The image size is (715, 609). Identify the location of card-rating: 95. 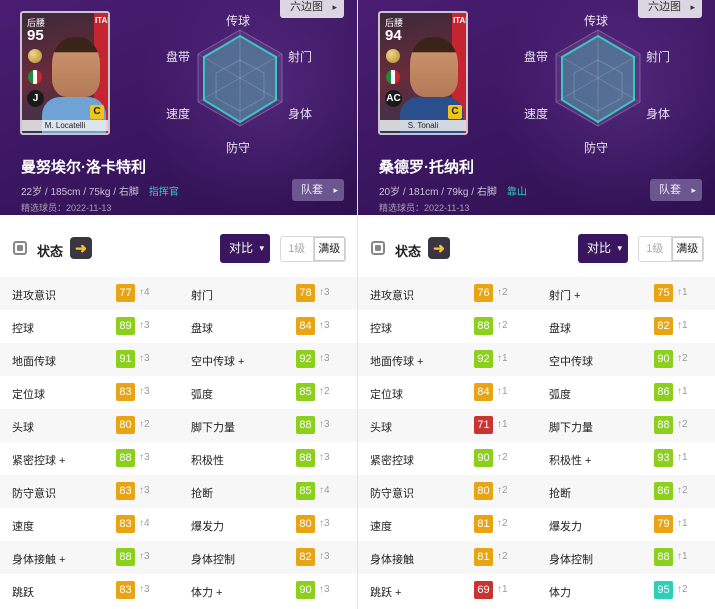
(35, 35).